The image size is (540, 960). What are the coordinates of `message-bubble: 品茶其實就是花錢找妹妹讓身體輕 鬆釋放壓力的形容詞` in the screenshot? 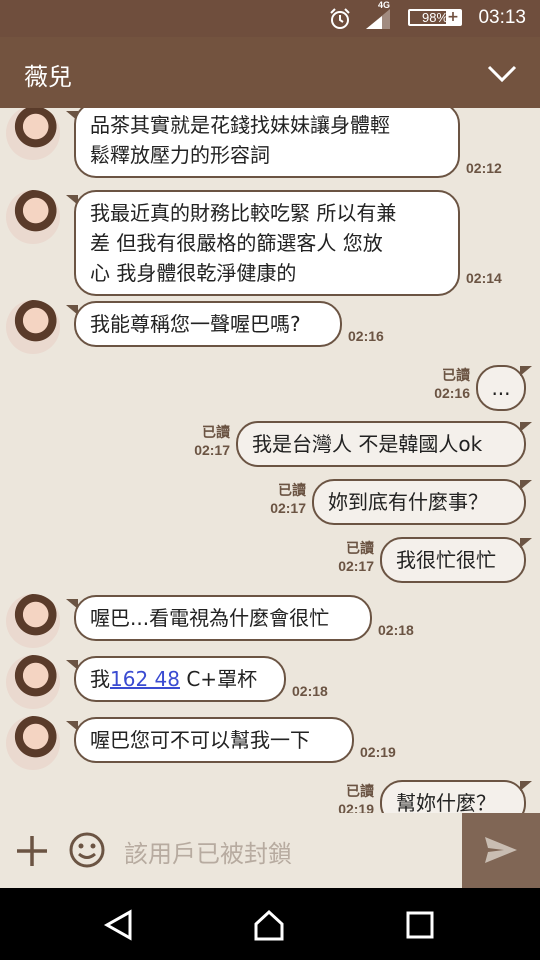 It's located at (267, 143).